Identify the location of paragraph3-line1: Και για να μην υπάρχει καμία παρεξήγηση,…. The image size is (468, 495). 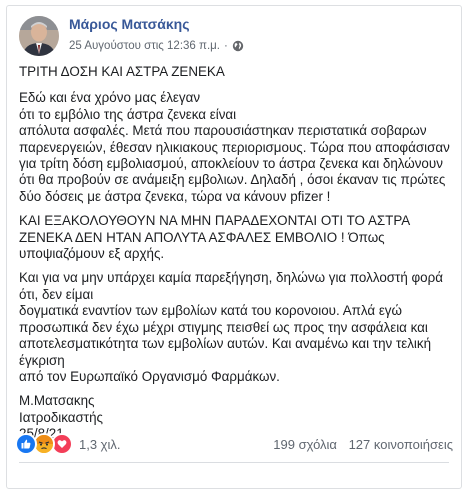
(231, 286).